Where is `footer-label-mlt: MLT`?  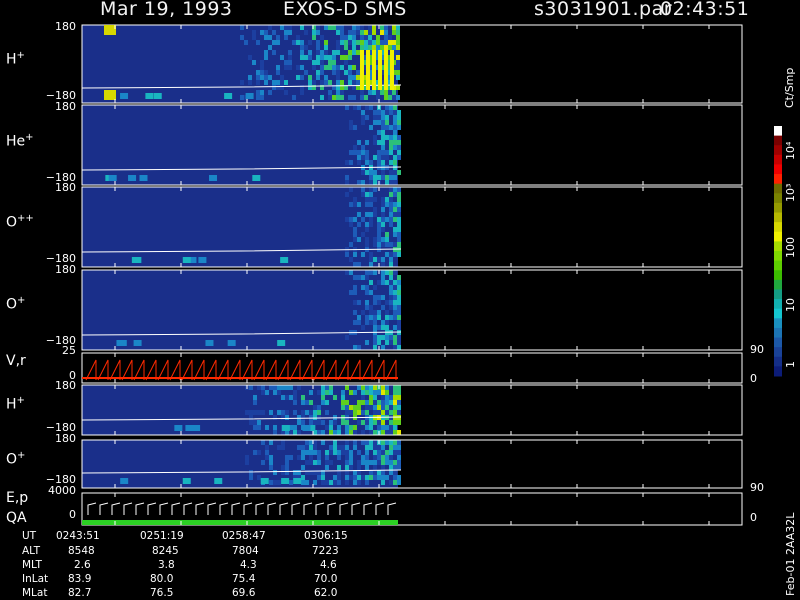
footer-label-mlt: MLT is located at coordinates (32, 565).